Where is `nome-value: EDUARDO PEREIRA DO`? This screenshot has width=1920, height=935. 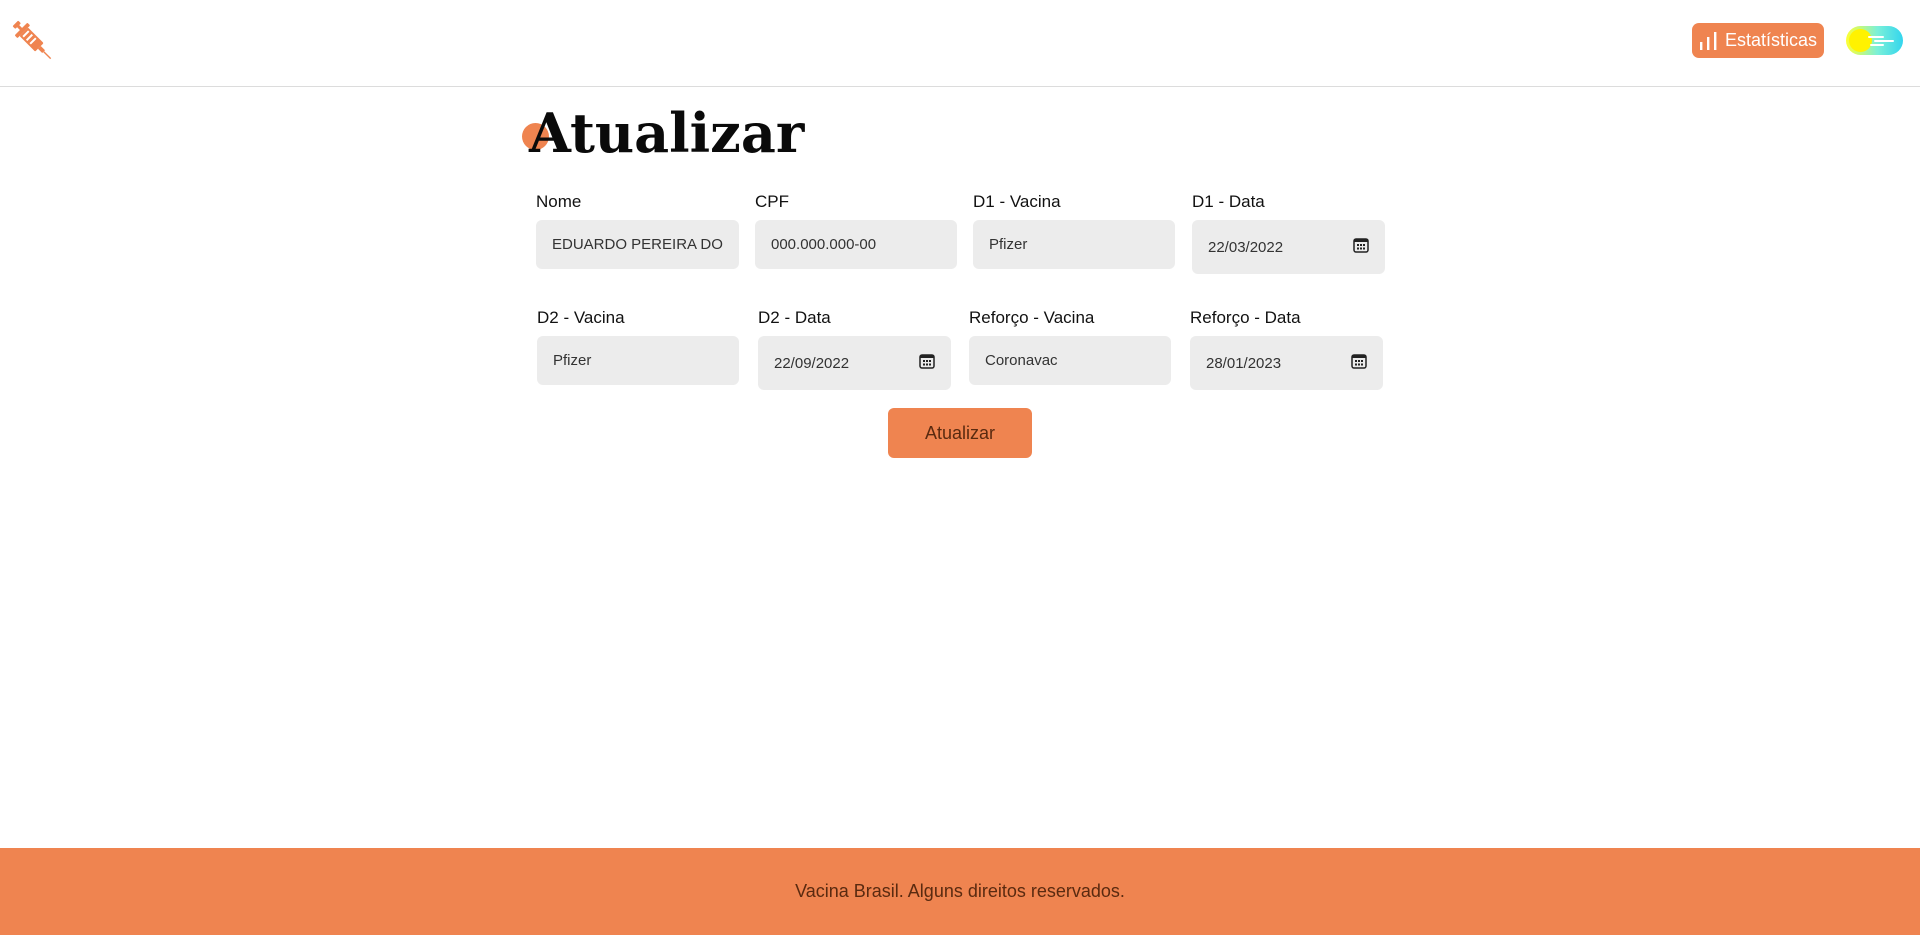
nome-value: EDUARDO PEREIRA DO is located at coordinates (637, 244).